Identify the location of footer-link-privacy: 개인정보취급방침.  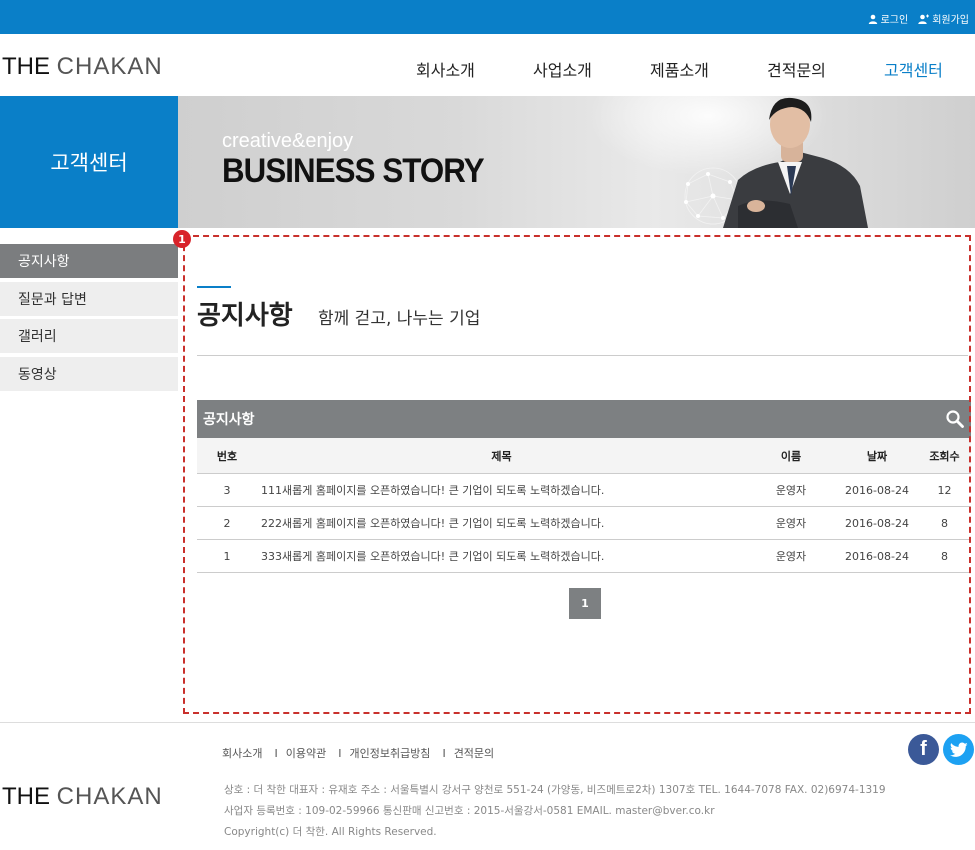
(389, 753).